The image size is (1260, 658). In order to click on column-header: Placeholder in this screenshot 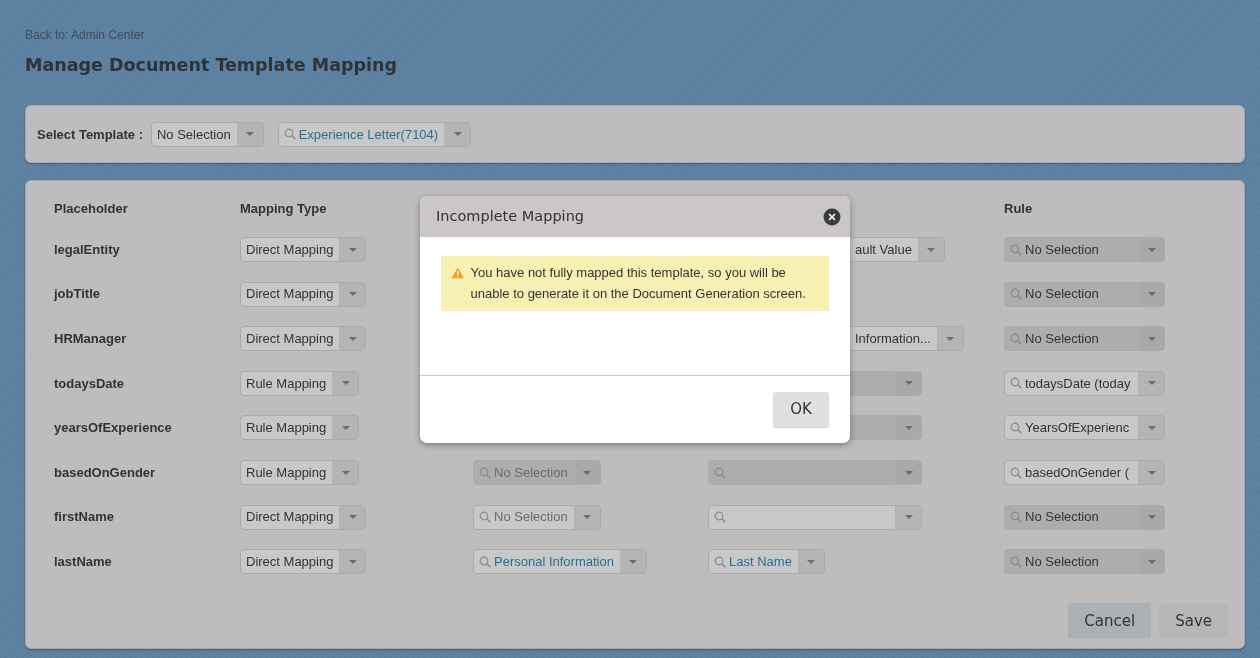, I will do `click(91, 209)`.